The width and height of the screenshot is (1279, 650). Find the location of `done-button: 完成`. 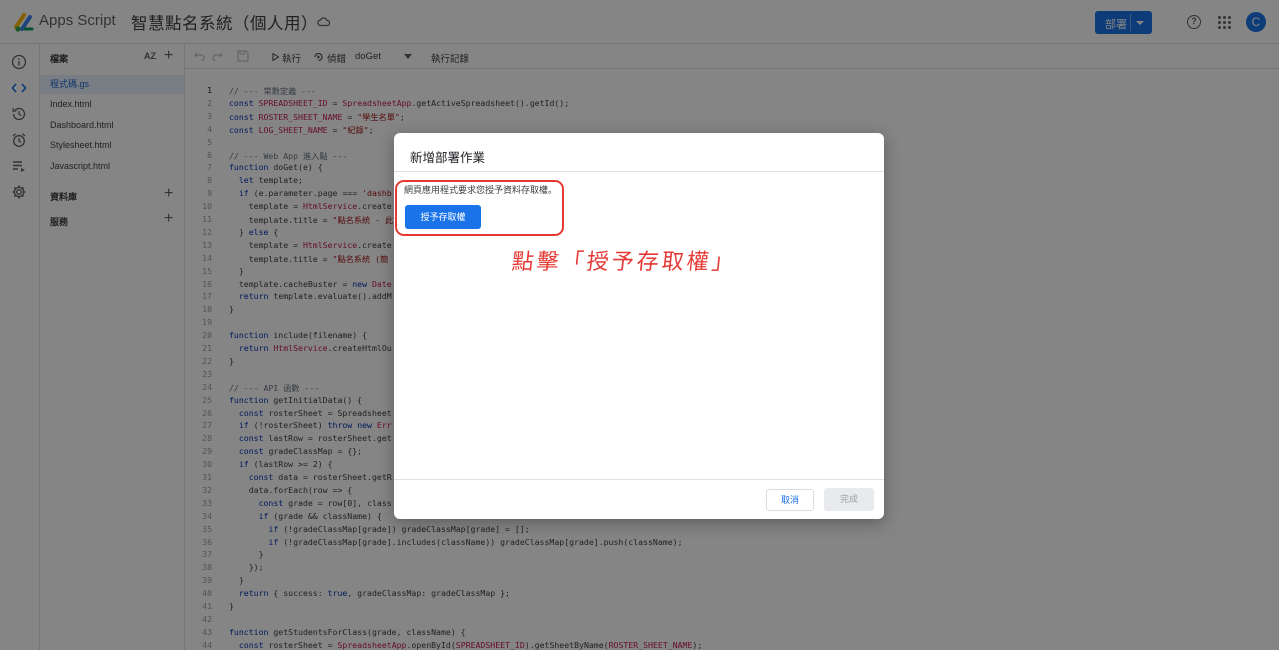

done-button: 完成 is located at coordinates (849, 499).